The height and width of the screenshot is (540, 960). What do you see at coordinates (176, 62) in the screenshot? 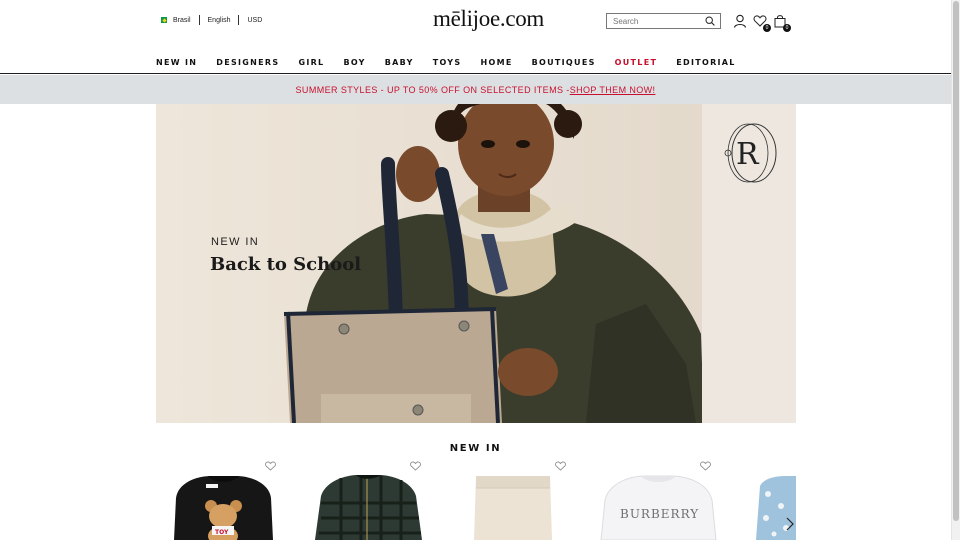
I see `nav-new-in: NEW IN` at bounding box center [176, 62].